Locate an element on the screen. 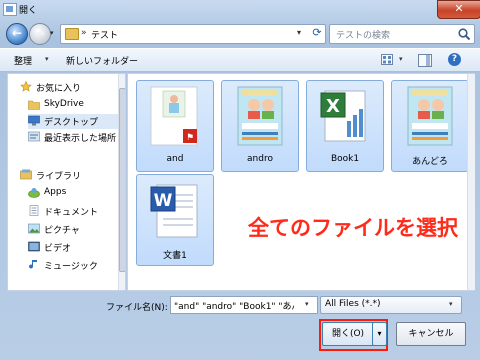 This screenshot has width=480, height=360. annotation-text: 全てのファイルを選択 is located at coordinates (353, 228).